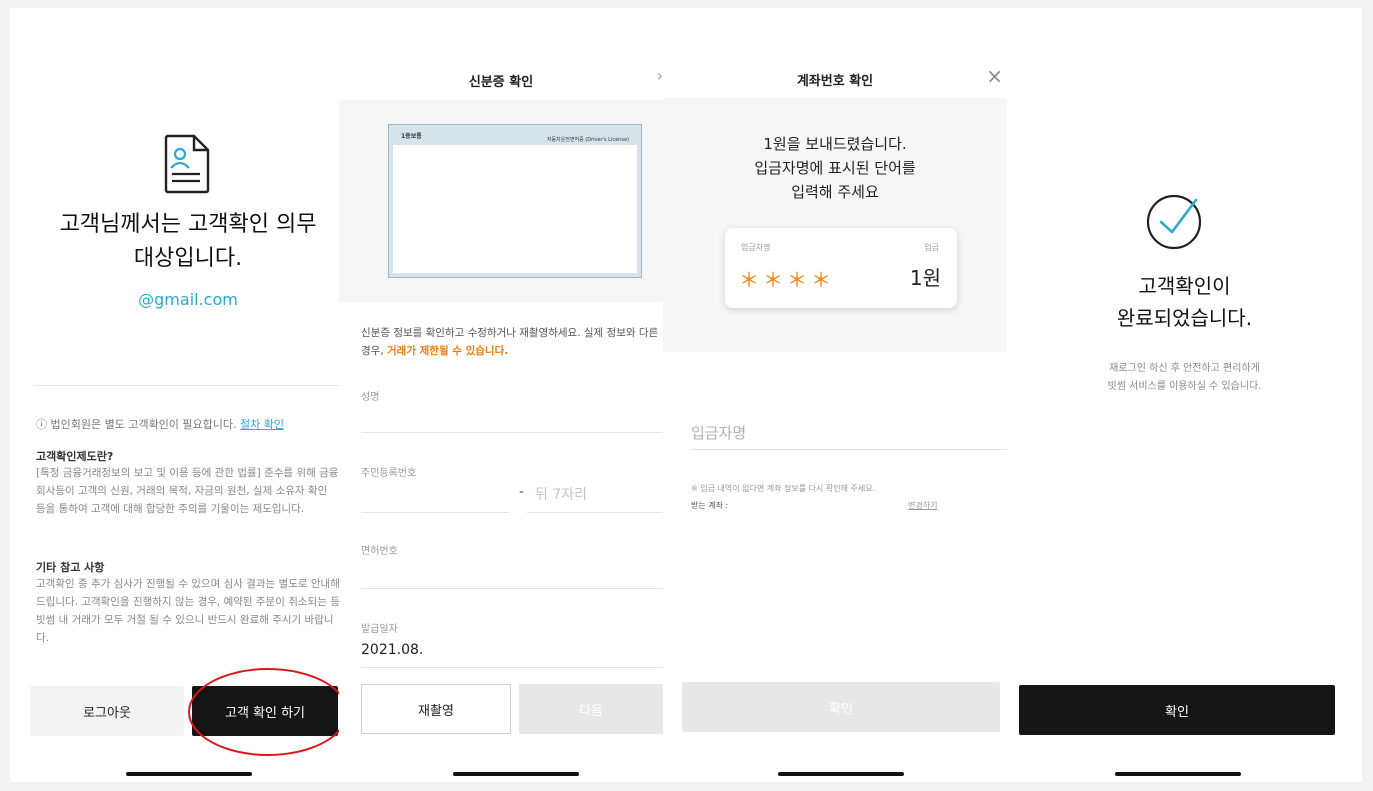 This screenshot has height=791, width=1373. What do you see at coordinates (370, 397) in the screenshot?
I see `name-label: 성명` at bounding box center [370, 397].